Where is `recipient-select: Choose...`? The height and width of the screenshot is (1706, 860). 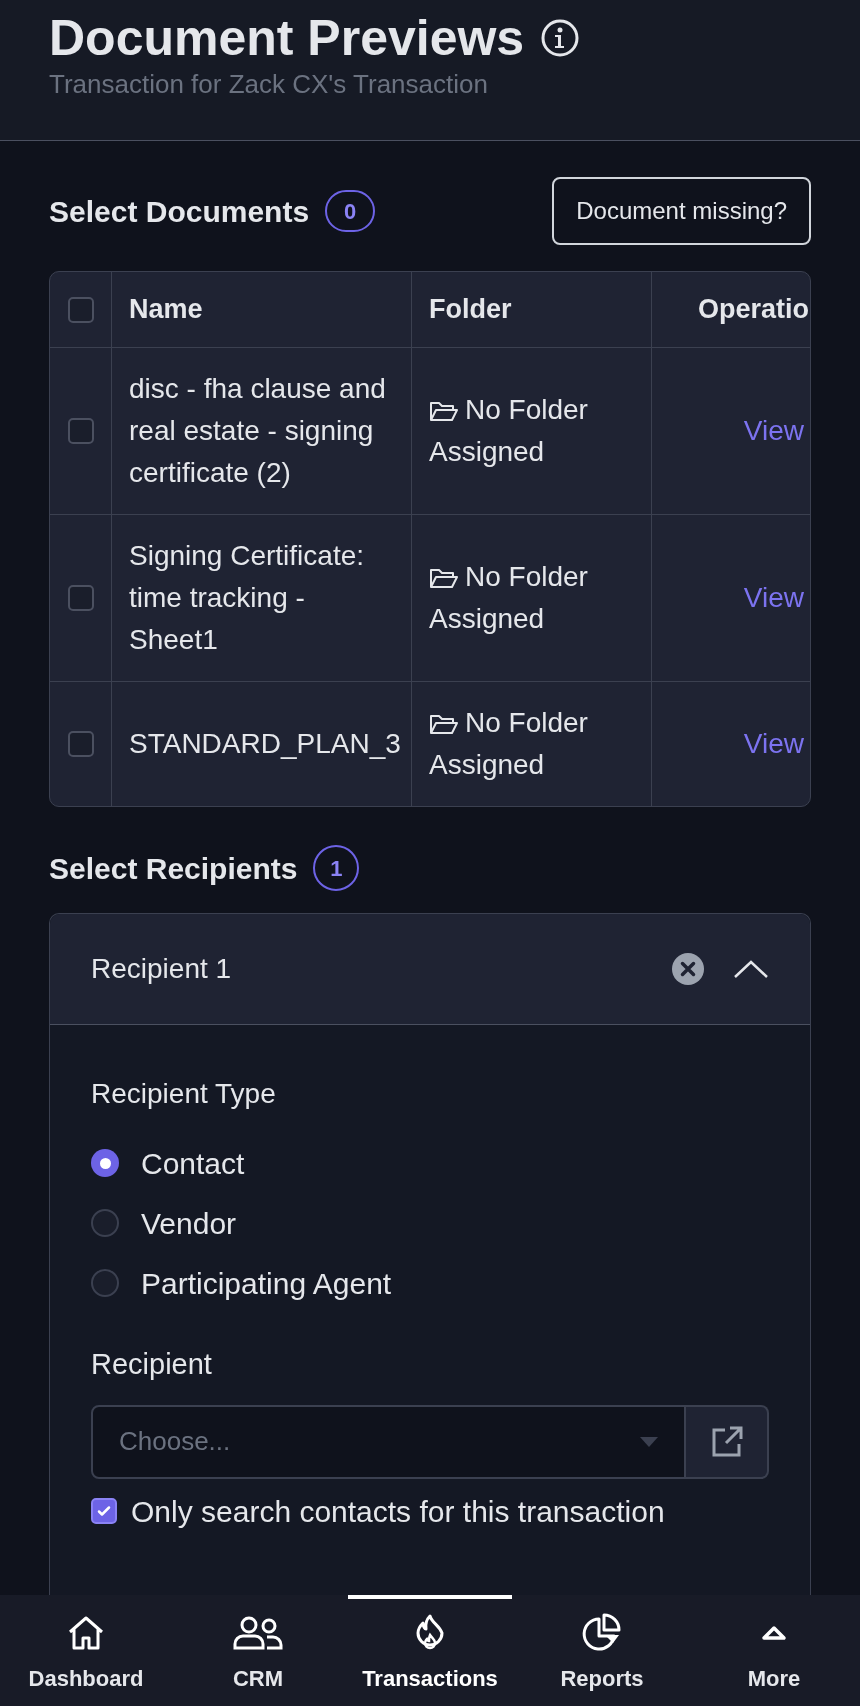 recipient-select: Choose... is located at coordinates (388, 1441).